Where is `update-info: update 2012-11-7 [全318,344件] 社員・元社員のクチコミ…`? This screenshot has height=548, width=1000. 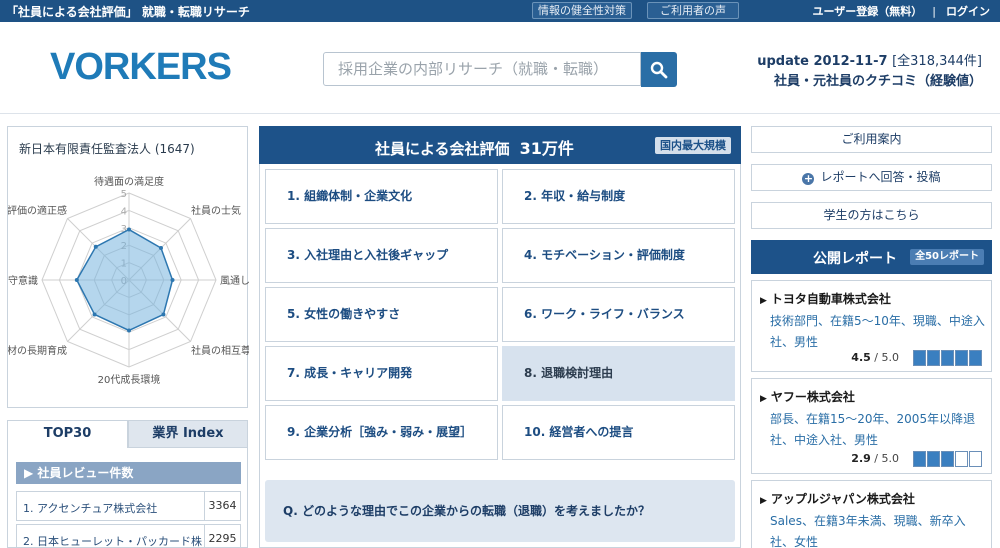 update-info: update 2012-11-7 [全318,344件] 社員・元社員のクチコミ… is located at coordinates (869, 72).